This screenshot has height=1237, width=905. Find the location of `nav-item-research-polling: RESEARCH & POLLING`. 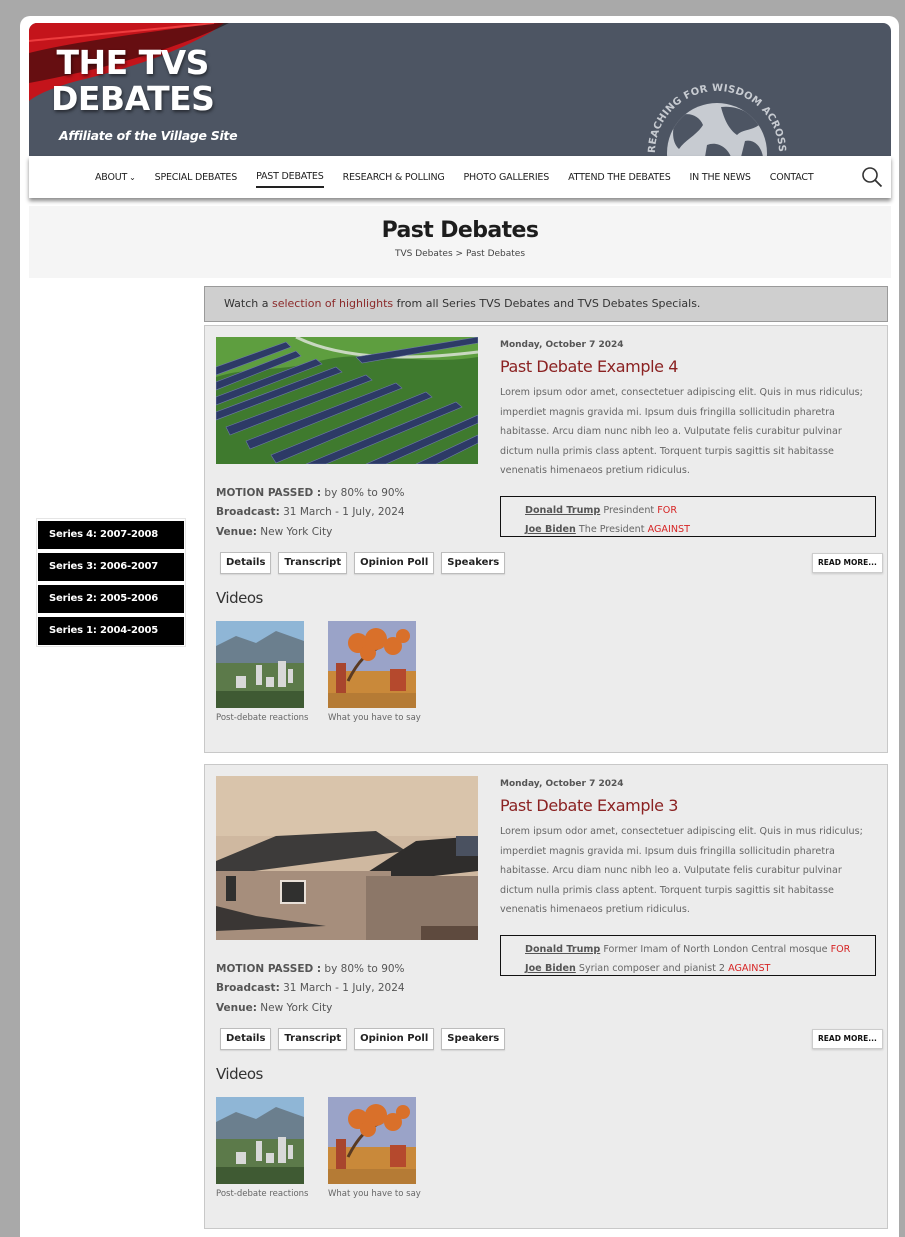

nav-item-research-polling: RESEARCH & POLLING is located at coordinates (394, 177).